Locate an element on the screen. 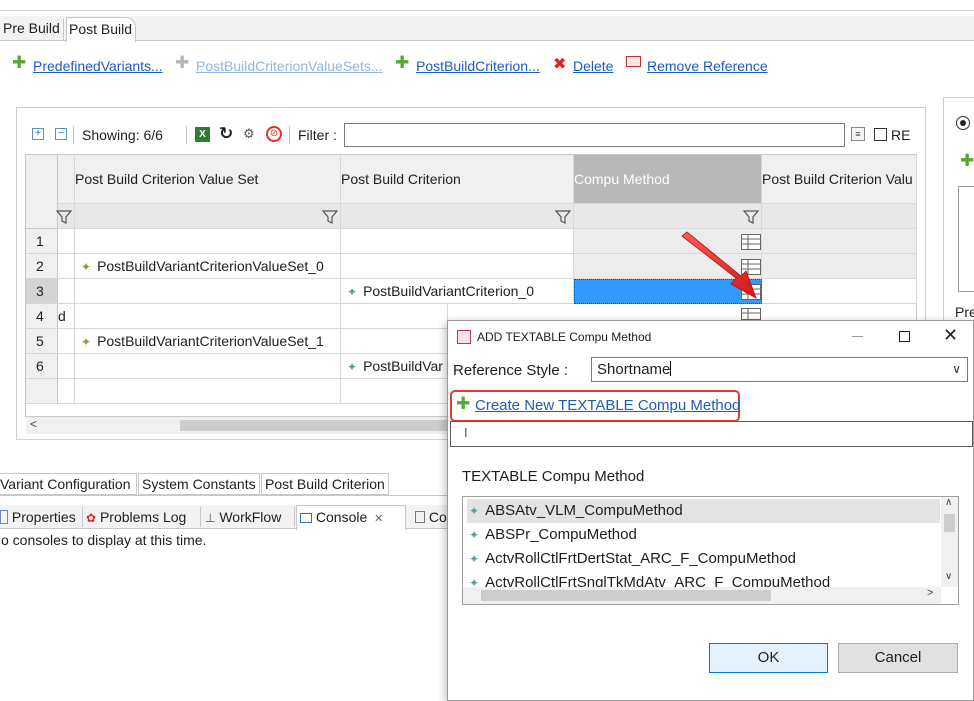 The width and height of the screenshot is (974, 701). row-number: 3 is located at coordinates (42, 291).